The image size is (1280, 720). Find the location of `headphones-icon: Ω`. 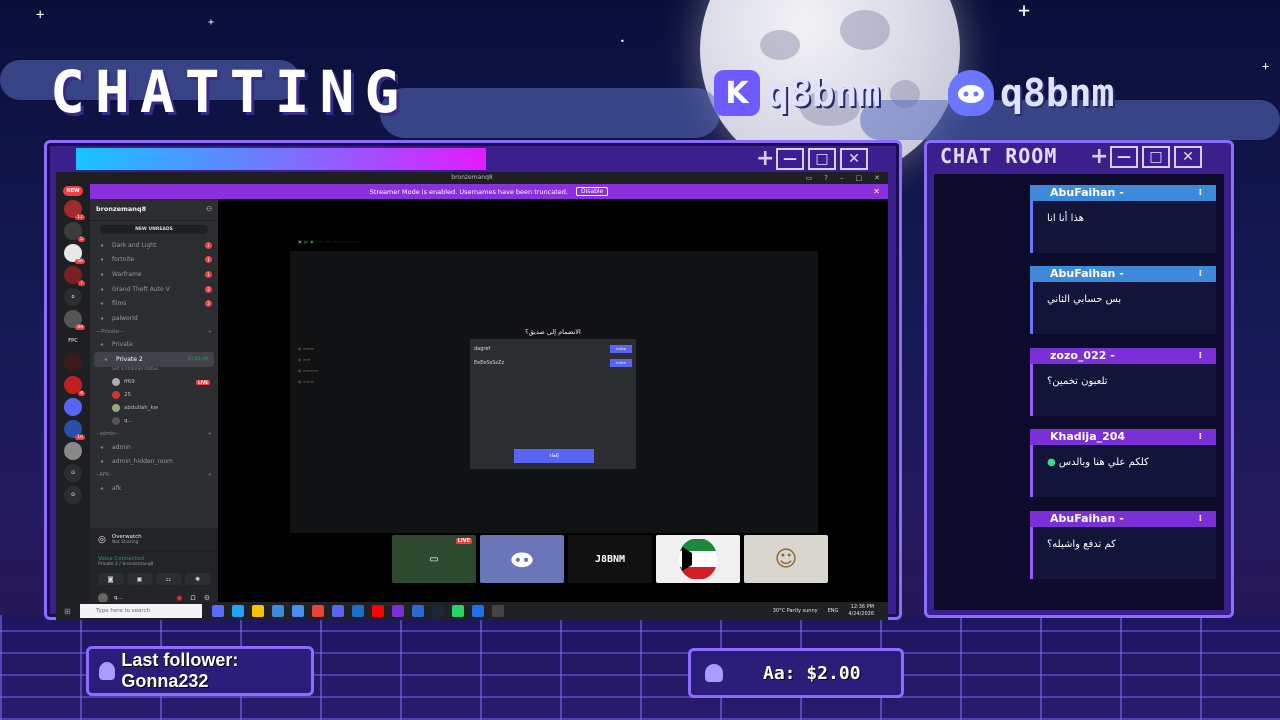

headphones-icon: Ω is located at coordinates (192, 598).